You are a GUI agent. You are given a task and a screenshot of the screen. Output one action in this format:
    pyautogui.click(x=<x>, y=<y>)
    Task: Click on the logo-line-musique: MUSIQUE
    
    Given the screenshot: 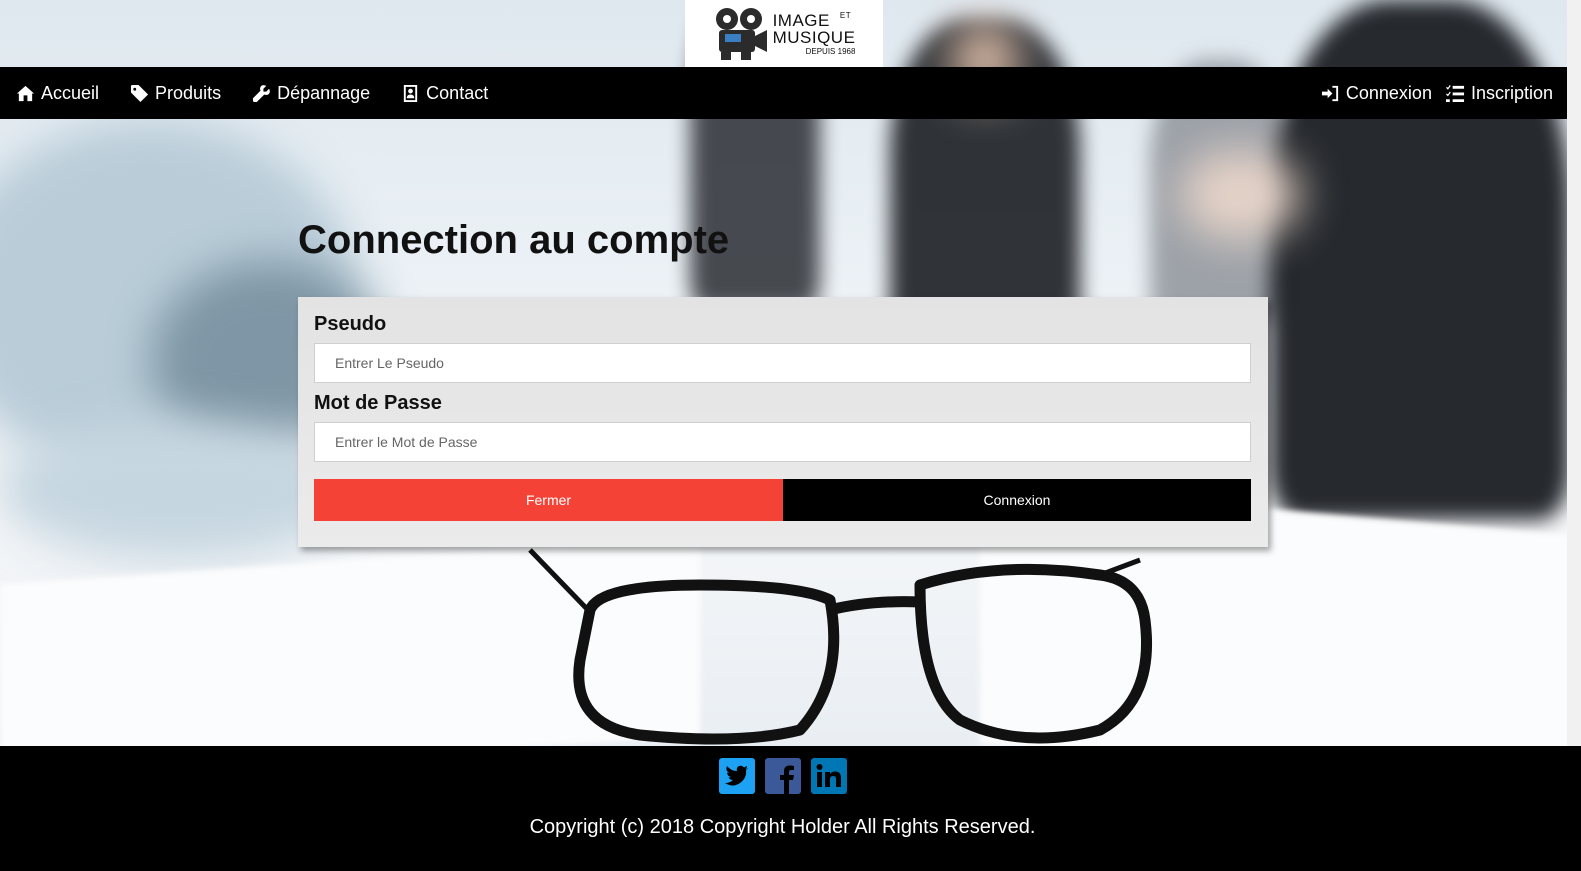 What is the action you would take?
    pyautogui.click(x=814, y=37)
    